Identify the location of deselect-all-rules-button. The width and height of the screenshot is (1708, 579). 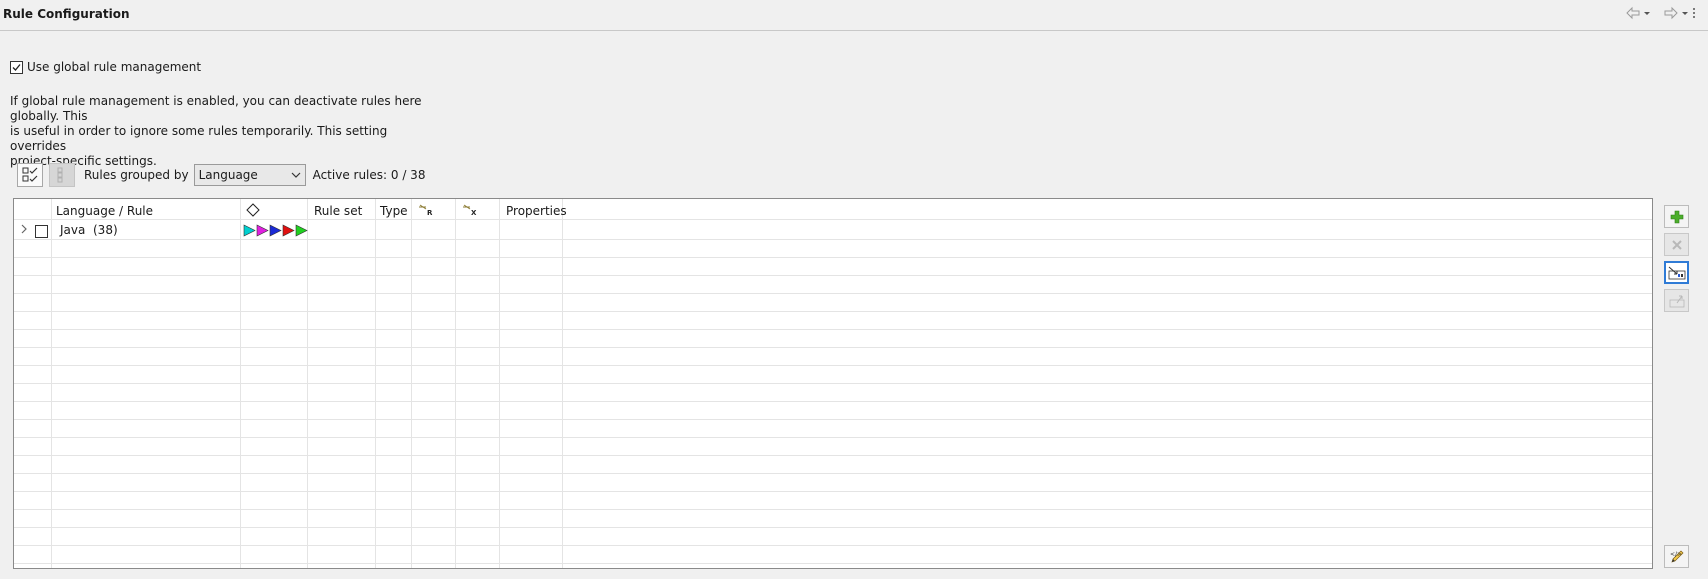
(62, 175).